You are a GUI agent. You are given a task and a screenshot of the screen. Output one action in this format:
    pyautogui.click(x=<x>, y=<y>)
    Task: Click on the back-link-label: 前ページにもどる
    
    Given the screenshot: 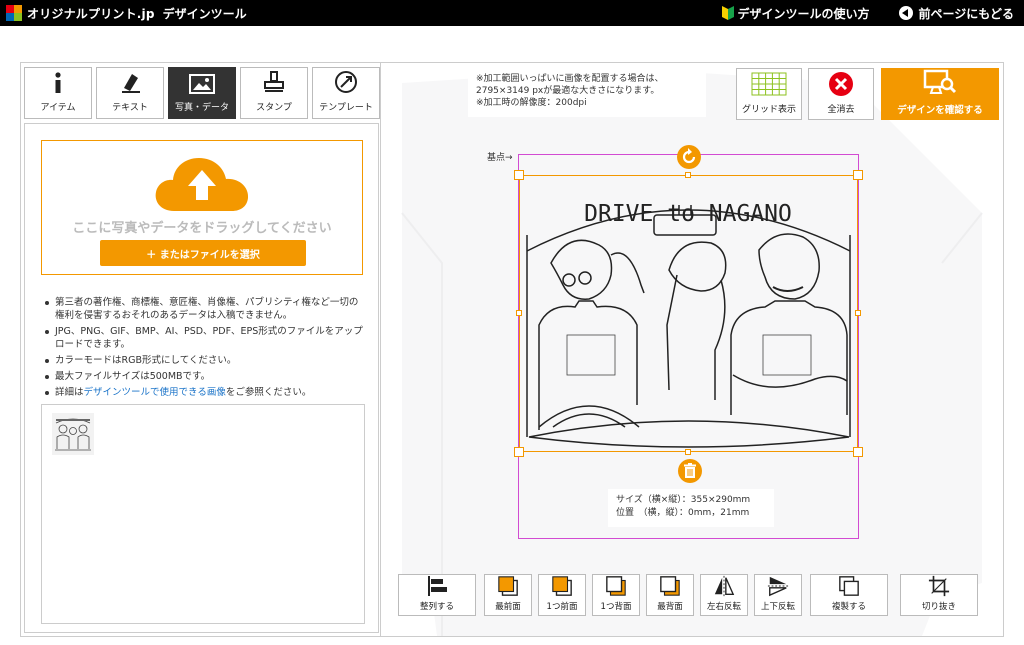 What is the action you would take?
    pyautogui.click(x=966, y=13)
    